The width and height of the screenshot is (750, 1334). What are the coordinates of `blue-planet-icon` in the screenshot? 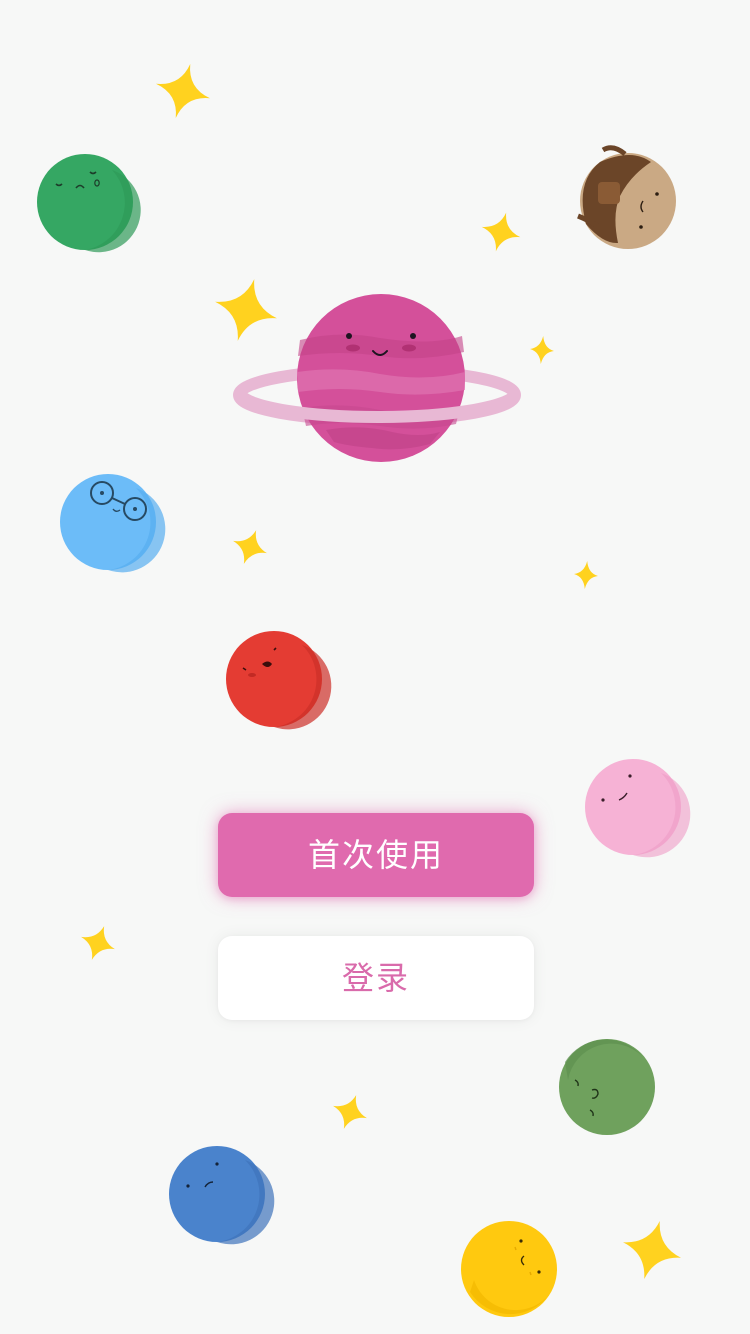 It's located at (222, 1195).